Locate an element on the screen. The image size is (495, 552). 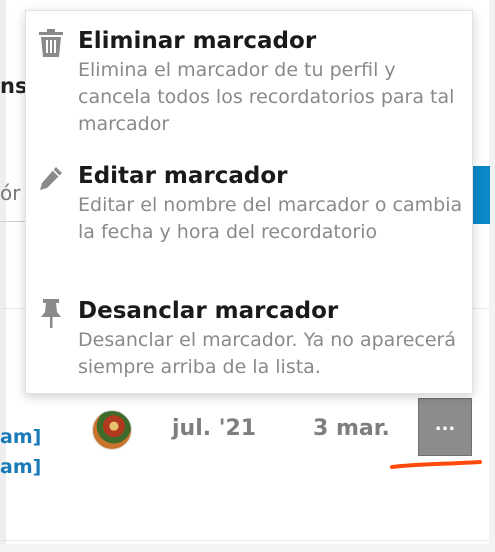
page-heading-fragment: ns is located at coordinates (14, 86).